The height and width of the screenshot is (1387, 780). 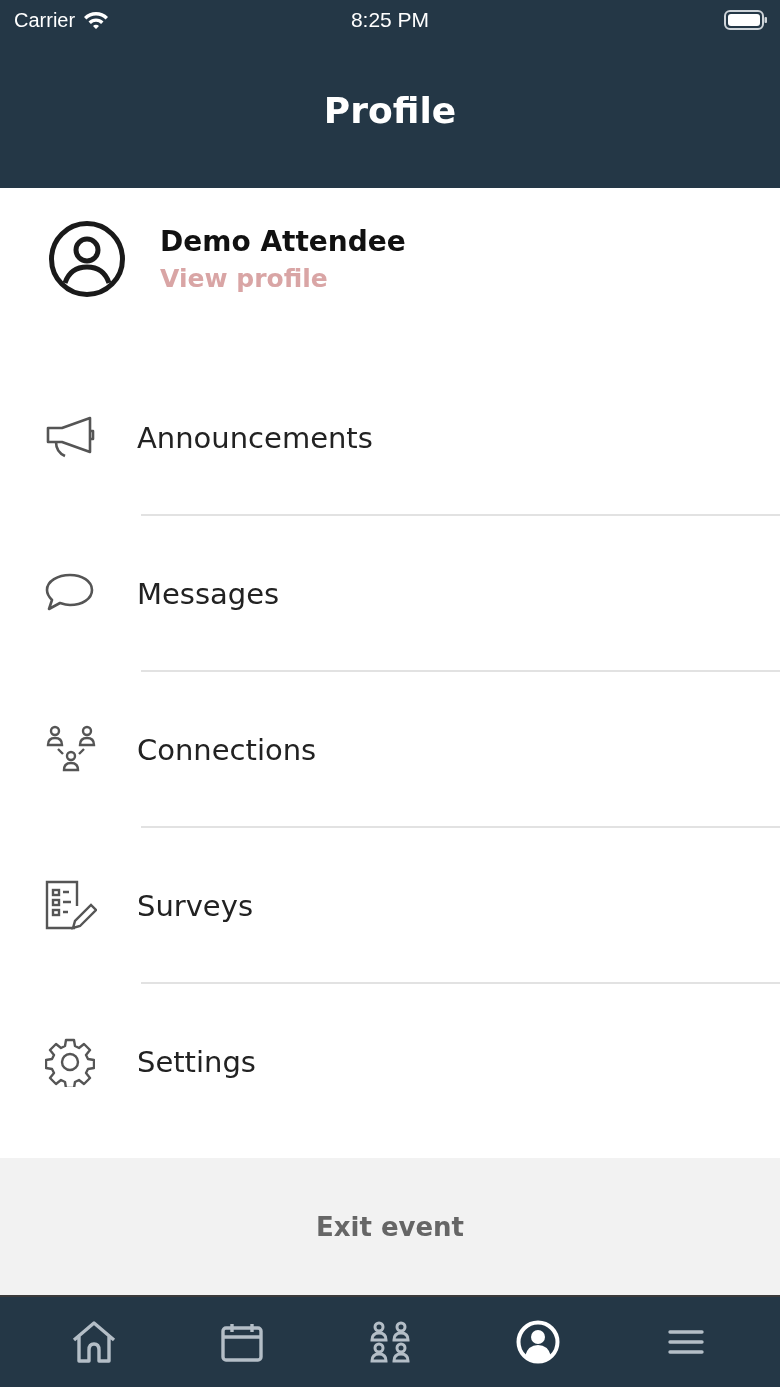 What do you see at coordinates (94, 1342) in the screenshot?
I see `home-icon` at bounding box center [94, 1342].